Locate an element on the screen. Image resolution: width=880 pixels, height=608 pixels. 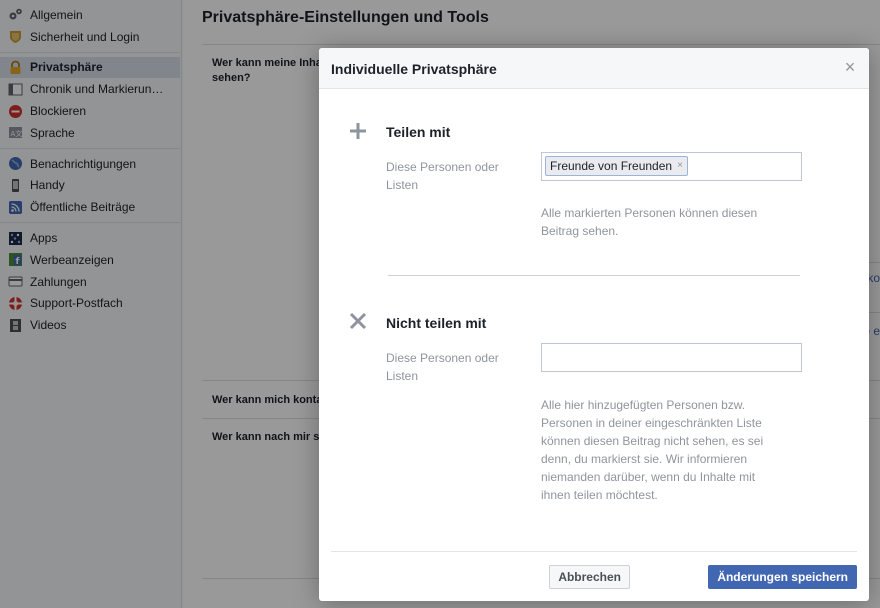
audience-token: Freunde von Freunden × is located at coordinates (616, 166).